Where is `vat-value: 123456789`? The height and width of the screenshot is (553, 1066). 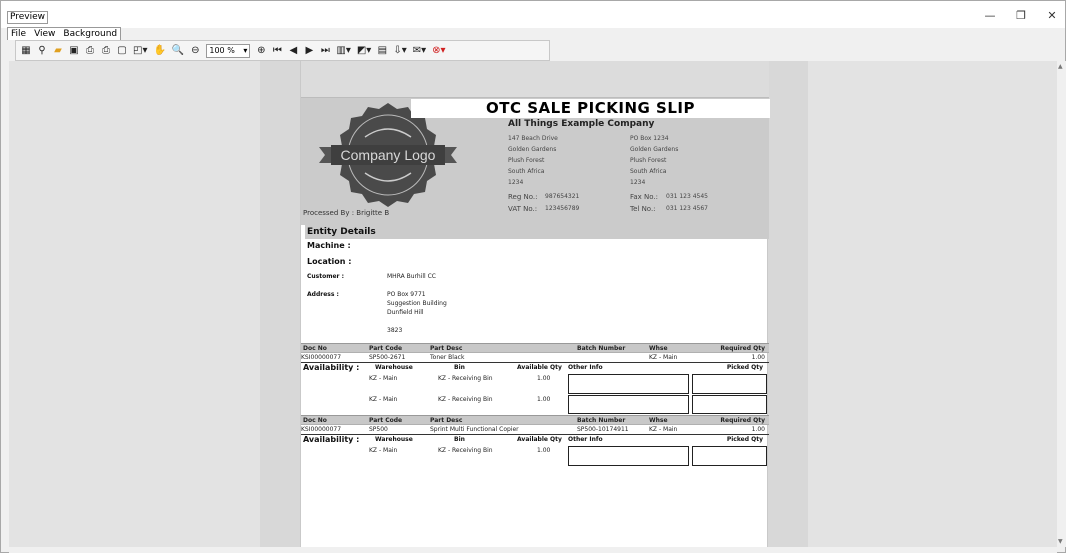 vat-value: 123456789 is located at coordinates (562, 208).